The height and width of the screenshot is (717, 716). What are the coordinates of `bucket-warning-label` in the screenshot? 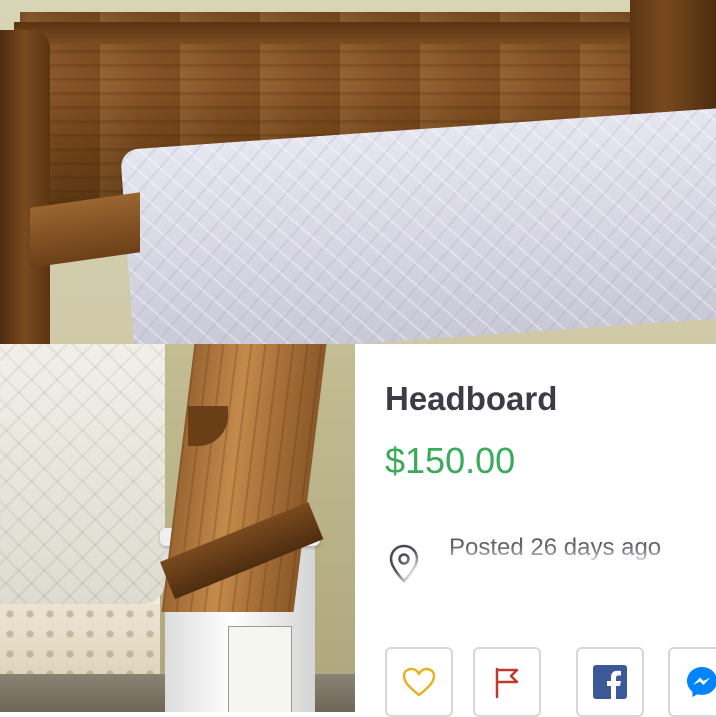 It's located at (260, 669).